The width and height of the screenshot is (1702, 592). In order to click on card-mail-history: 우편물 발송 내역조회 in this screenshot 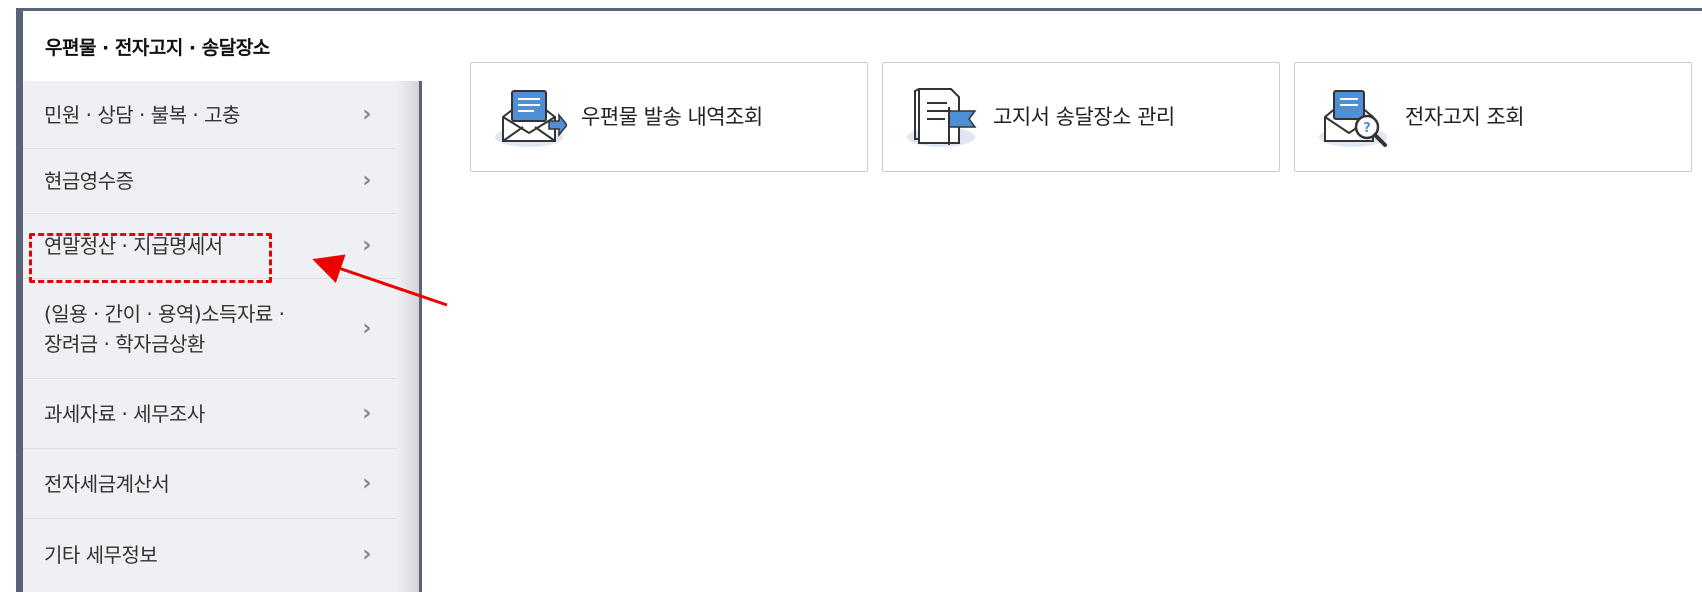, I will do `click(669, 117)`.